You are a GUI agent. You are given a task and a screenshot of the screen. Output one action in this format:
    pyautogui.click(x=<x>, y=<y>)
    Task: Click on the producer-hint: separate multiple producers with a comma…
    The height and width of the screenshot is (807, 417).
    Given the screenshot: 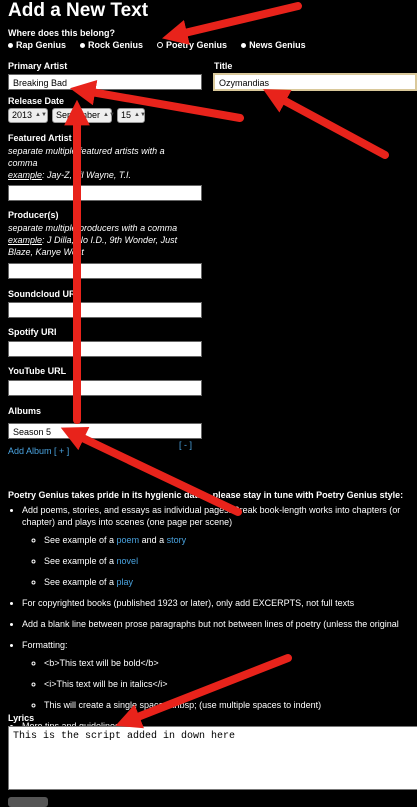 What is the action you would take?
    pyautogui.click(x=103, y=240)
    